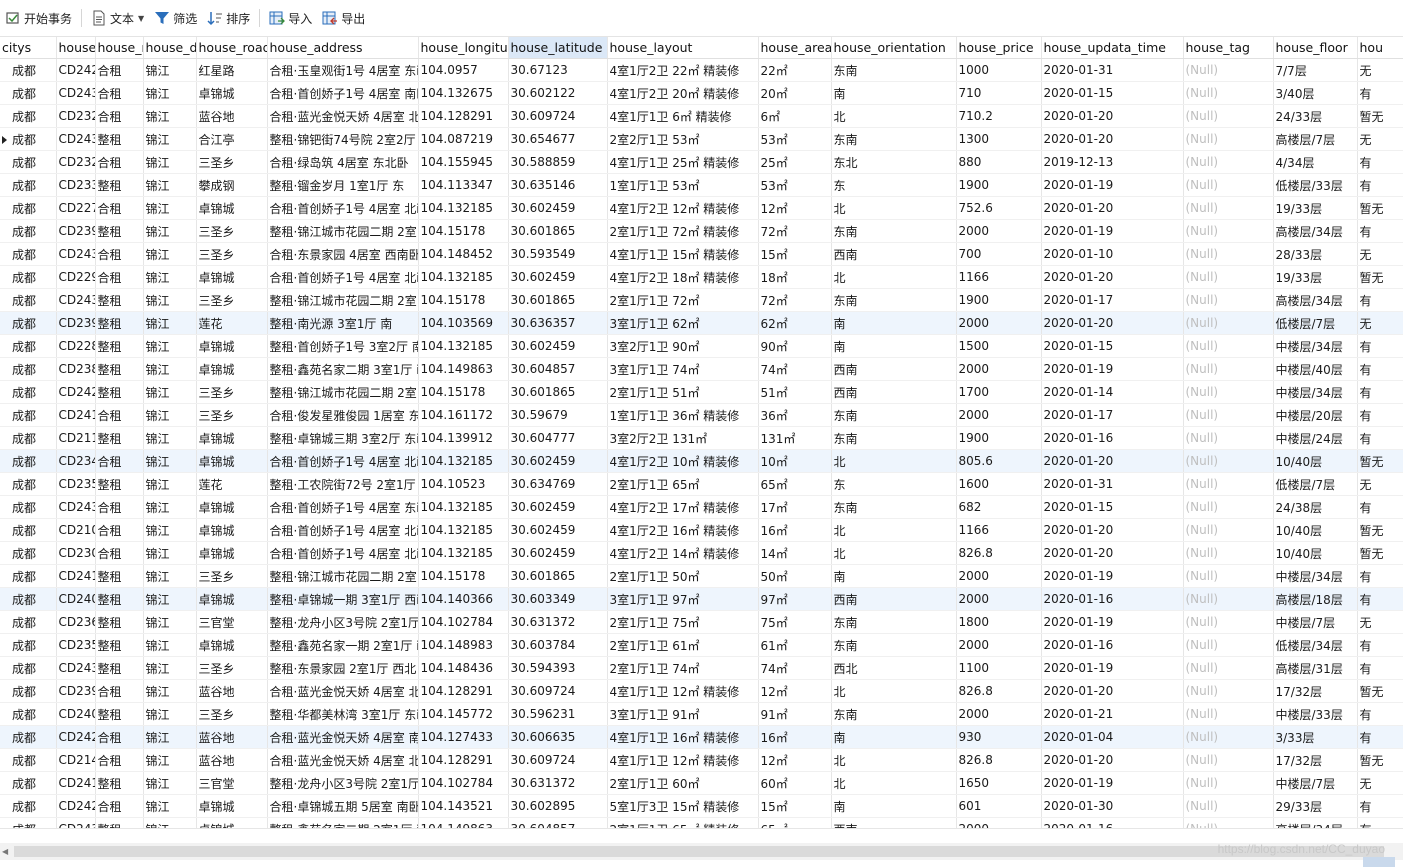 The width and height of the screenshot is (1403, 868). I want to click on cell-house-longitude: 104.148983, so click(463, 645).